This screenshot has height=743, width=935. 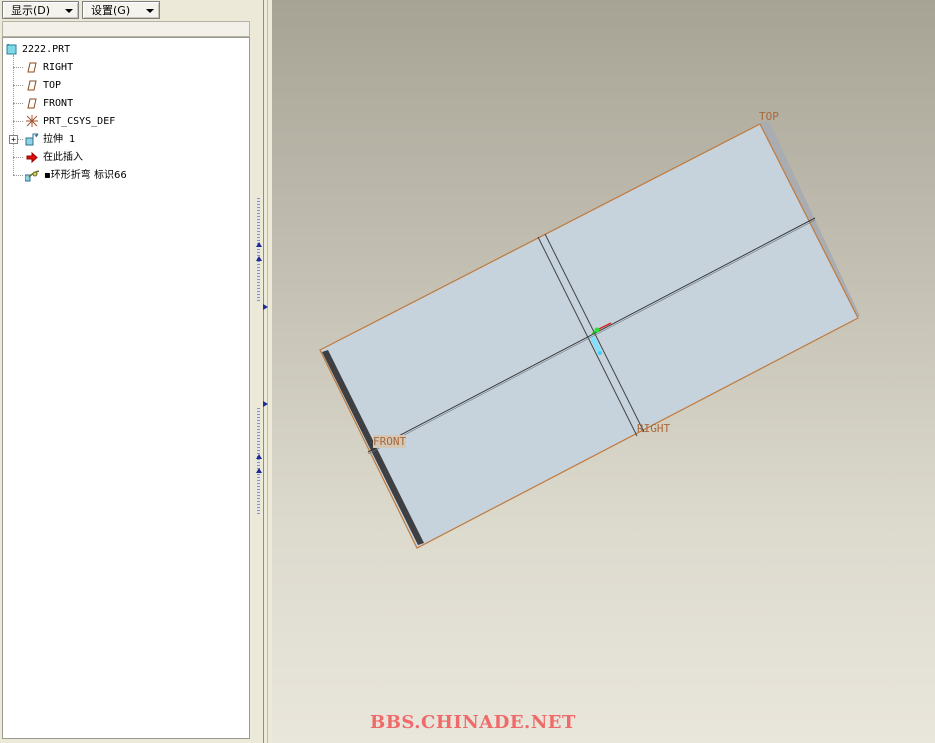 I want to click on settings-menu-label: 设置(G), so click(x=111, y=10).